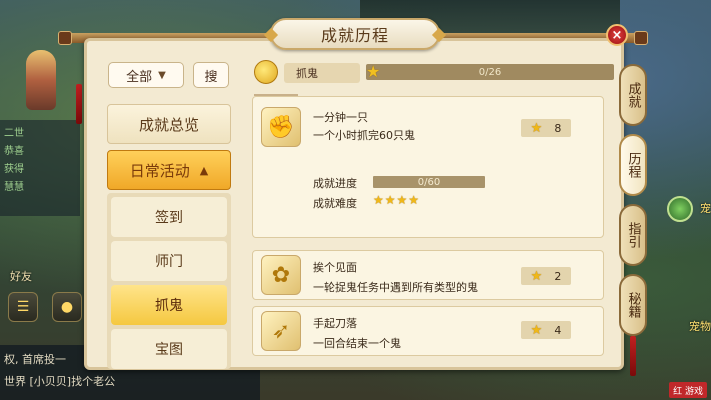 The height and width of the screenshot is (400, 711). Describe the element at coordinates (14, 169) in the screenshot. I see `chat-line: 获得` at that location.